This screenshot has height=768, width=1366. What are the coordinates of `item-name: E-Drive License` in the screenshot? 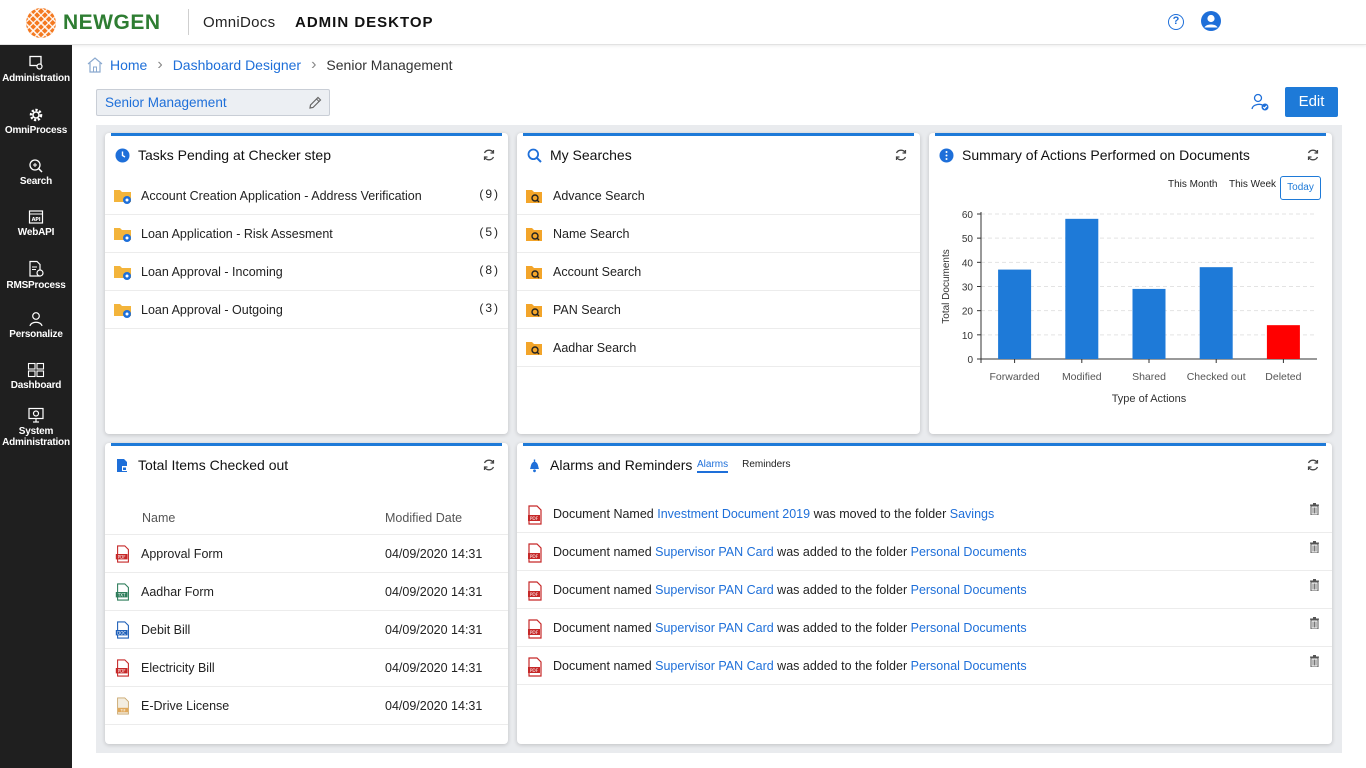 It's located at (185, 706).